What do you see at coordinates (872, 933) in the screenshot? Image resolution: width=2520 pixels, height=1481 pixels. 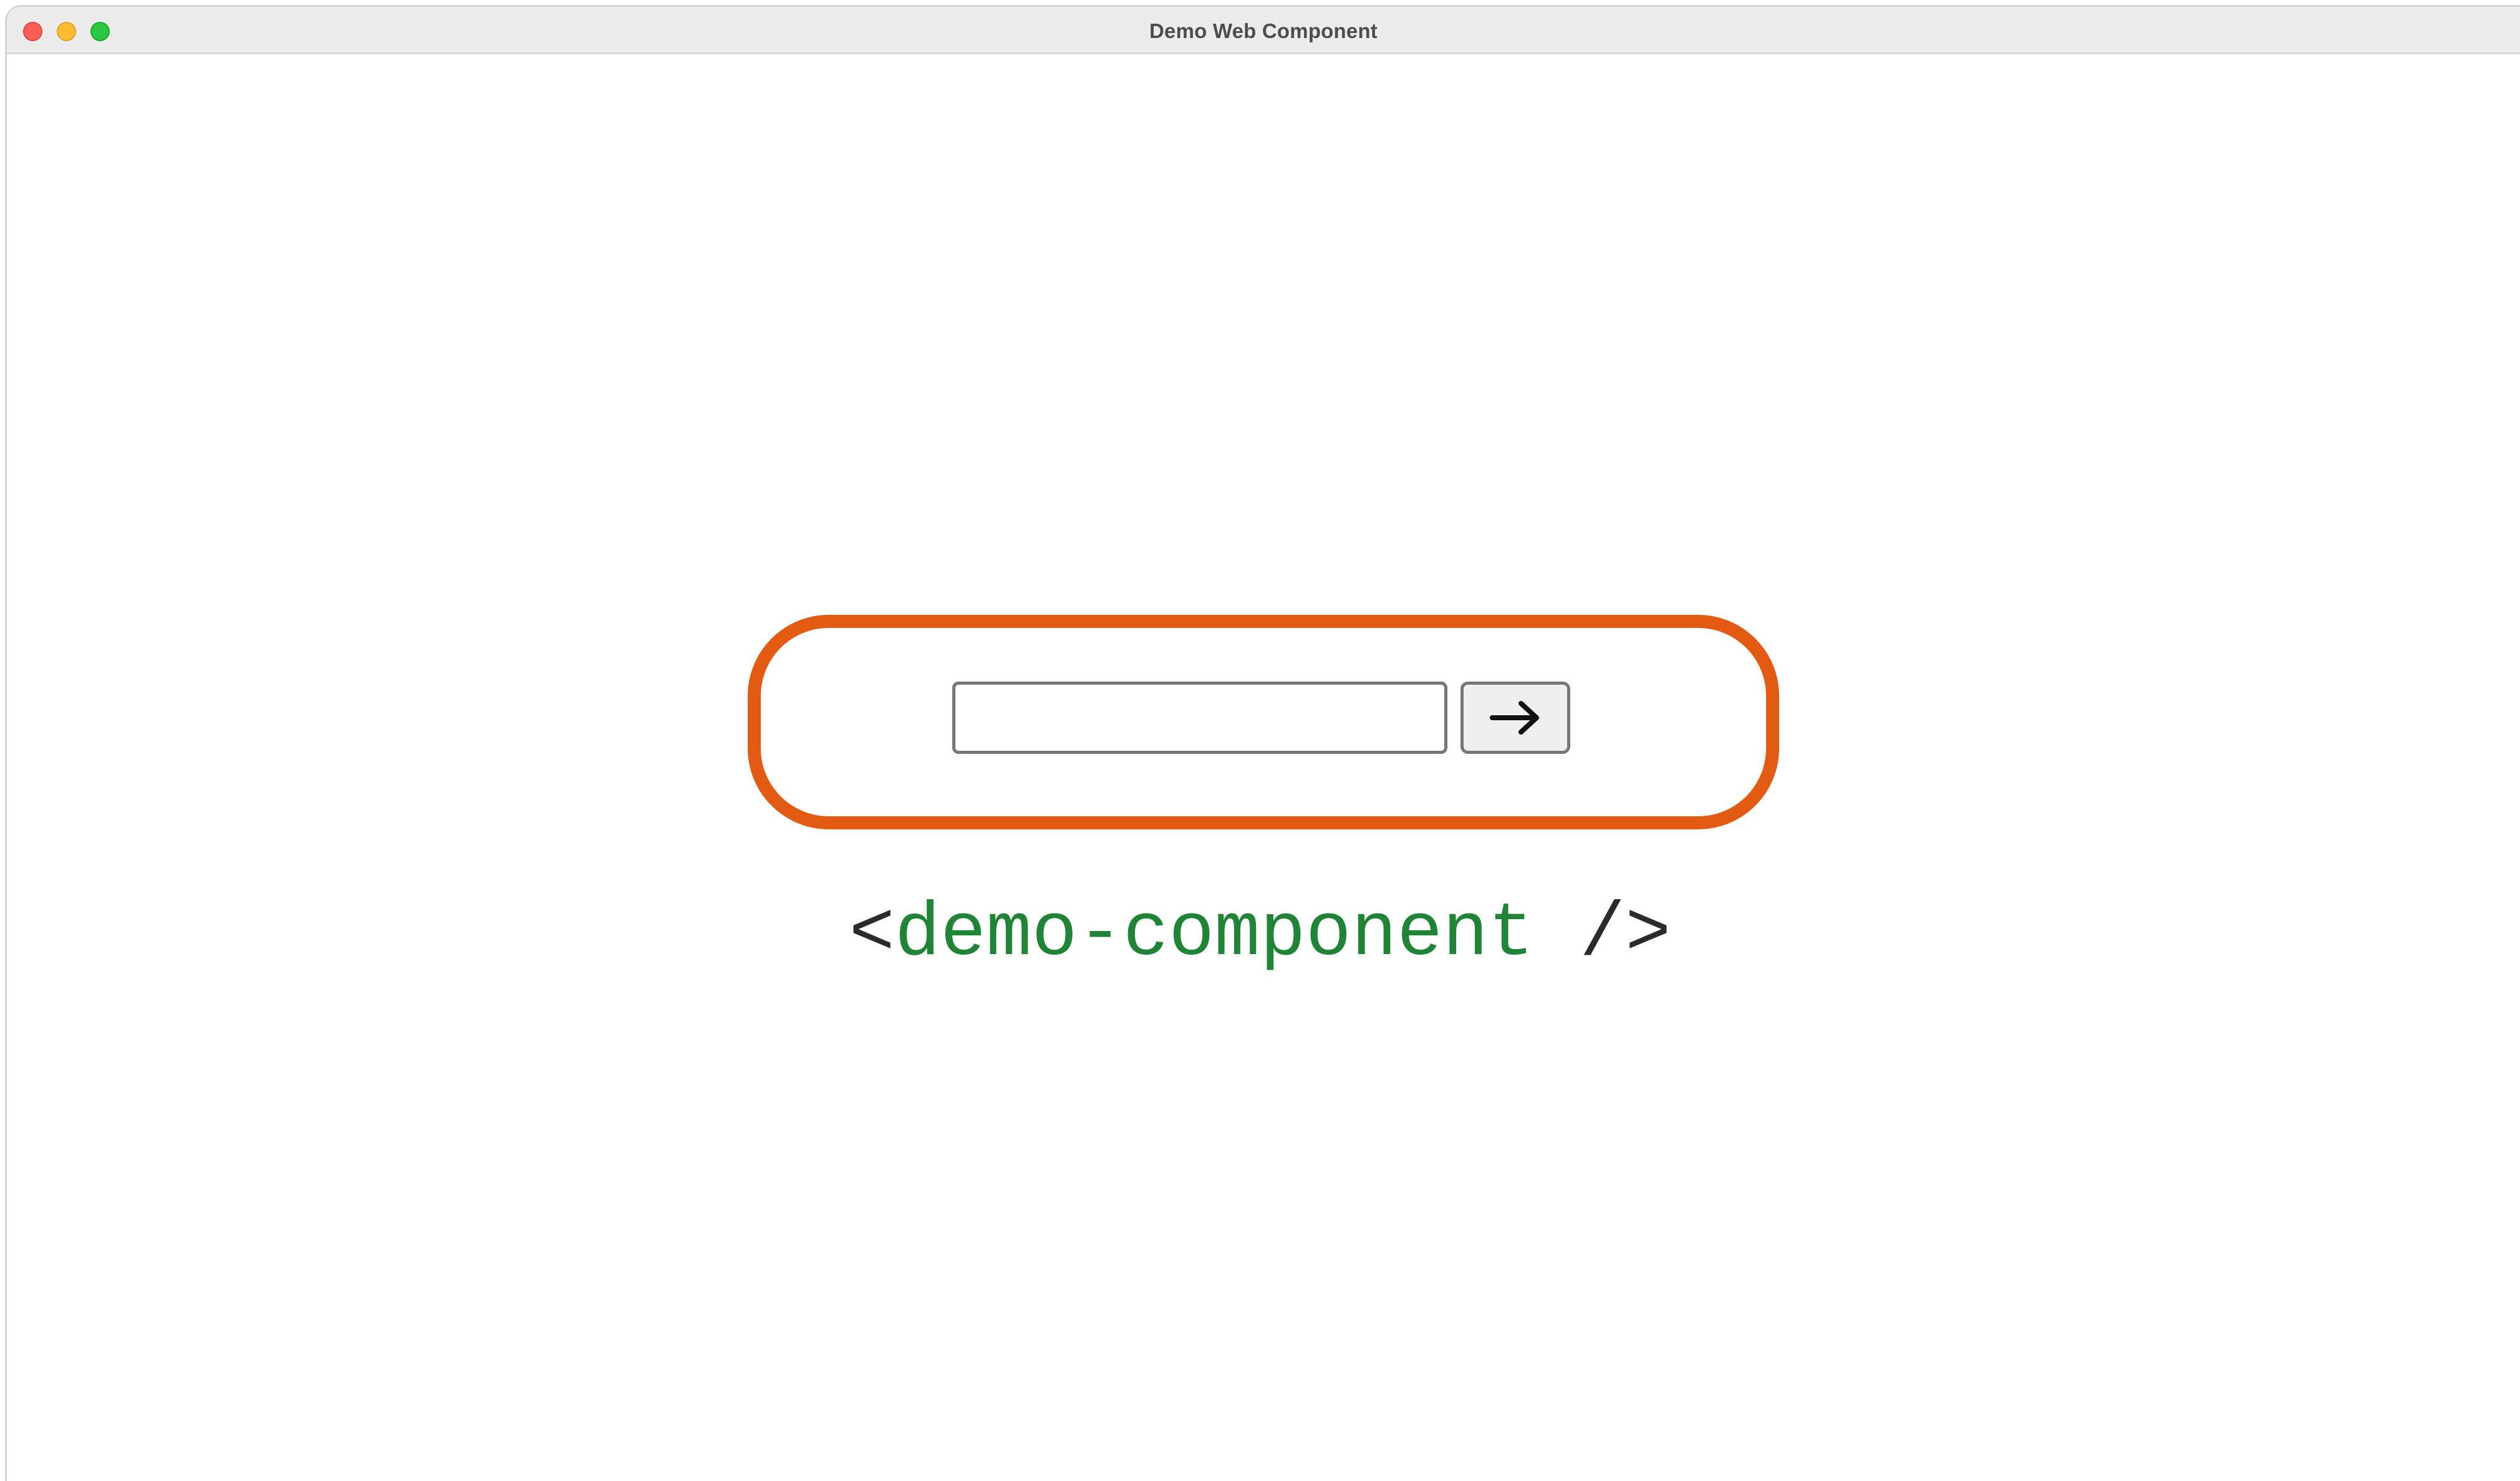 I see `caption-open-bracket: <` at bounding box center [872, 933].